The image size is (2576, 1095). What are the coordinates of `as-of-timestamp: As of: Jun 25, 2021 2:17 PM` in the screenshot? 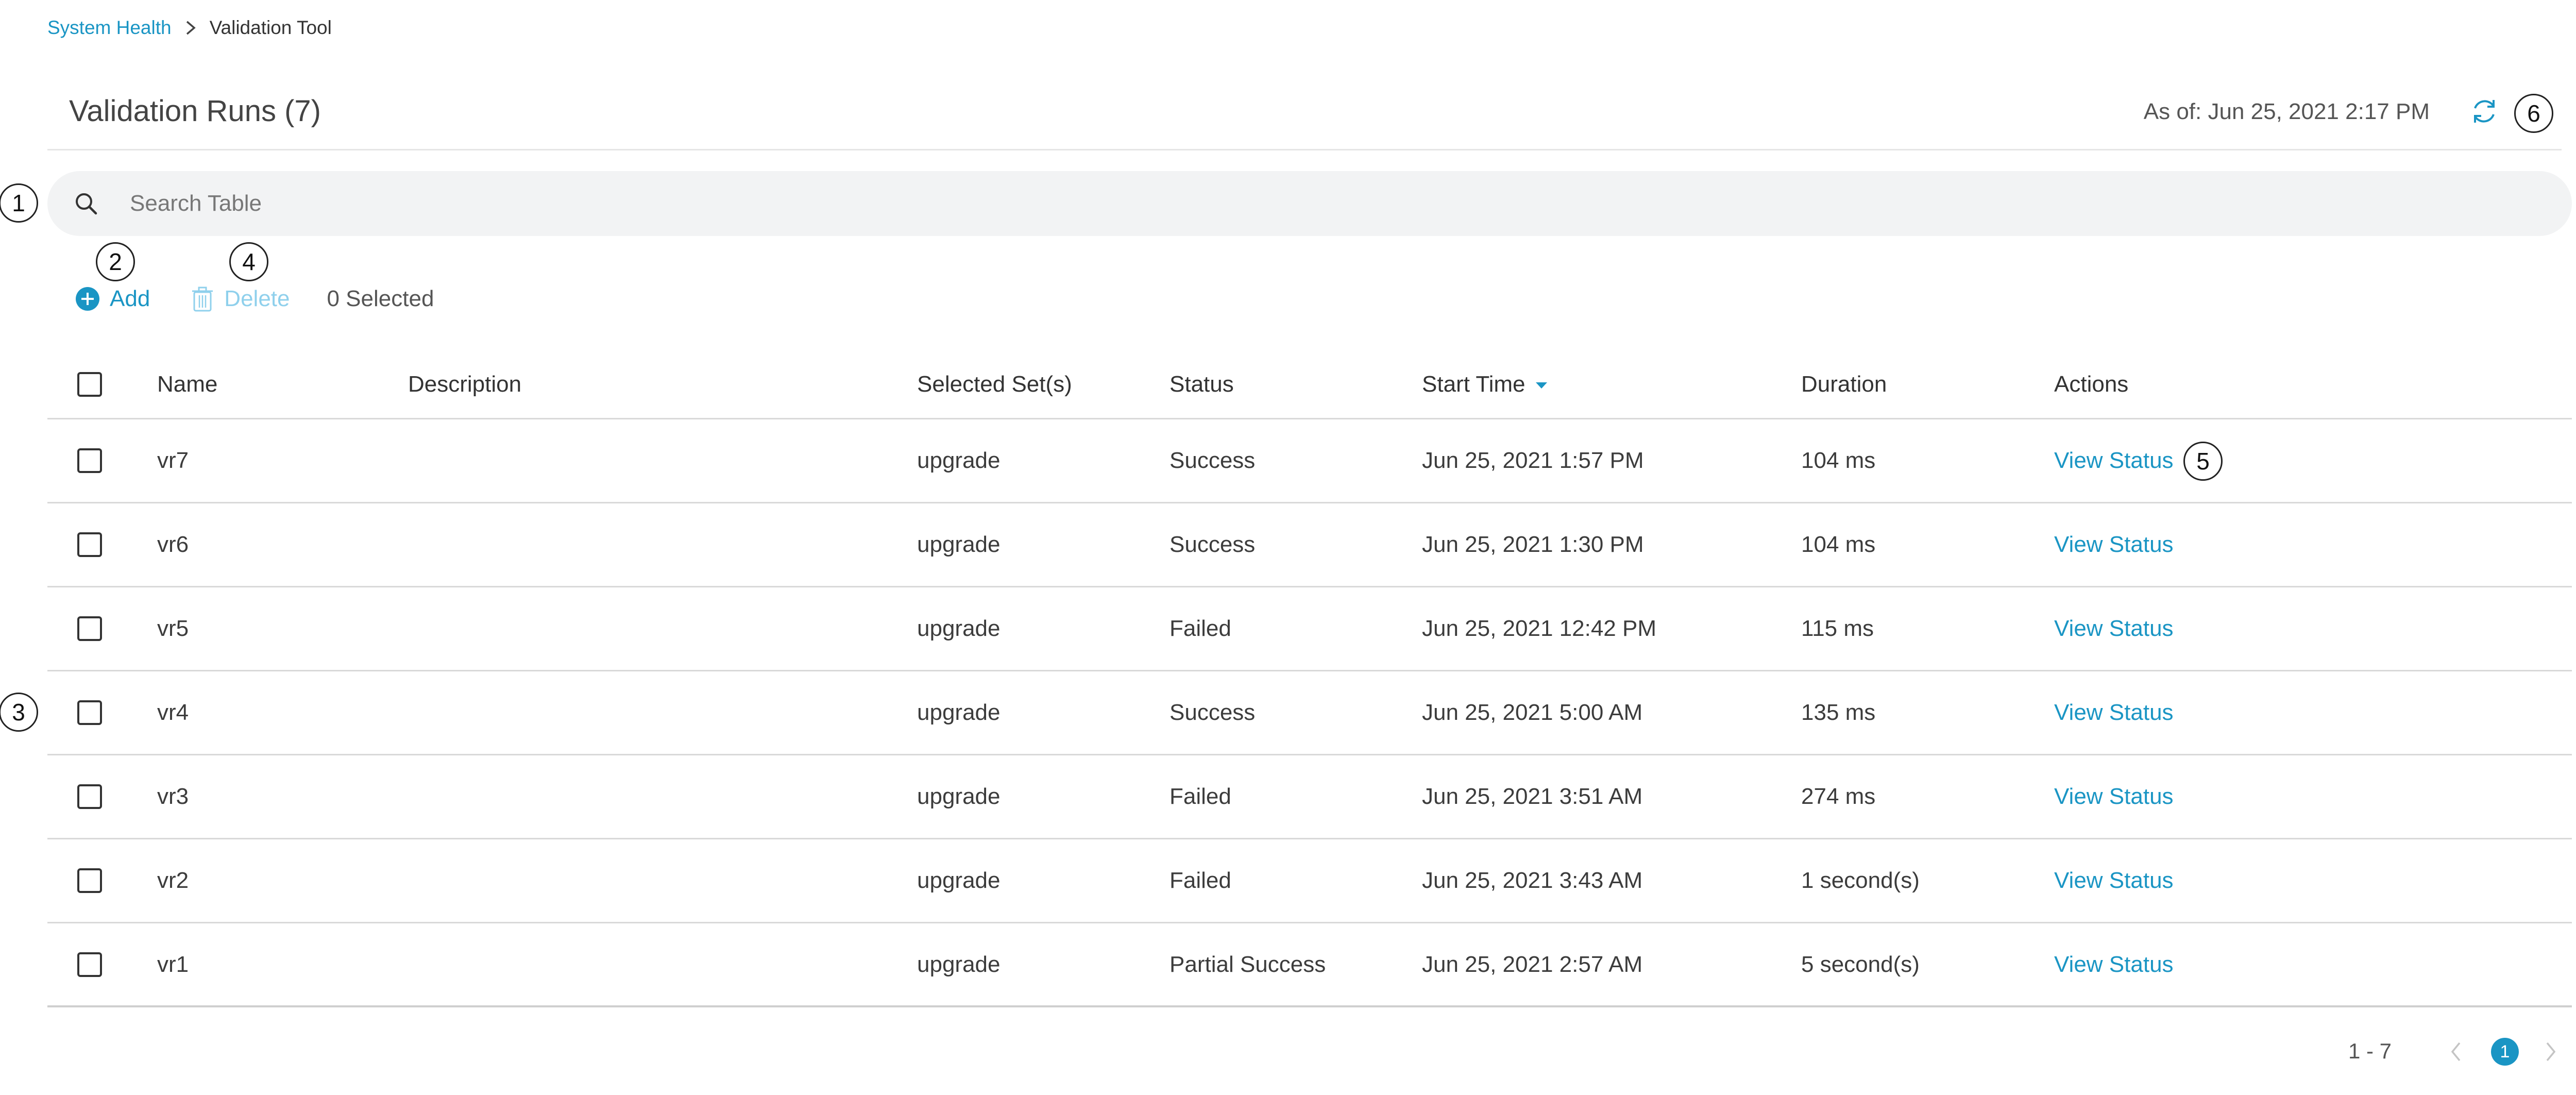 It's located at (2286, 111).